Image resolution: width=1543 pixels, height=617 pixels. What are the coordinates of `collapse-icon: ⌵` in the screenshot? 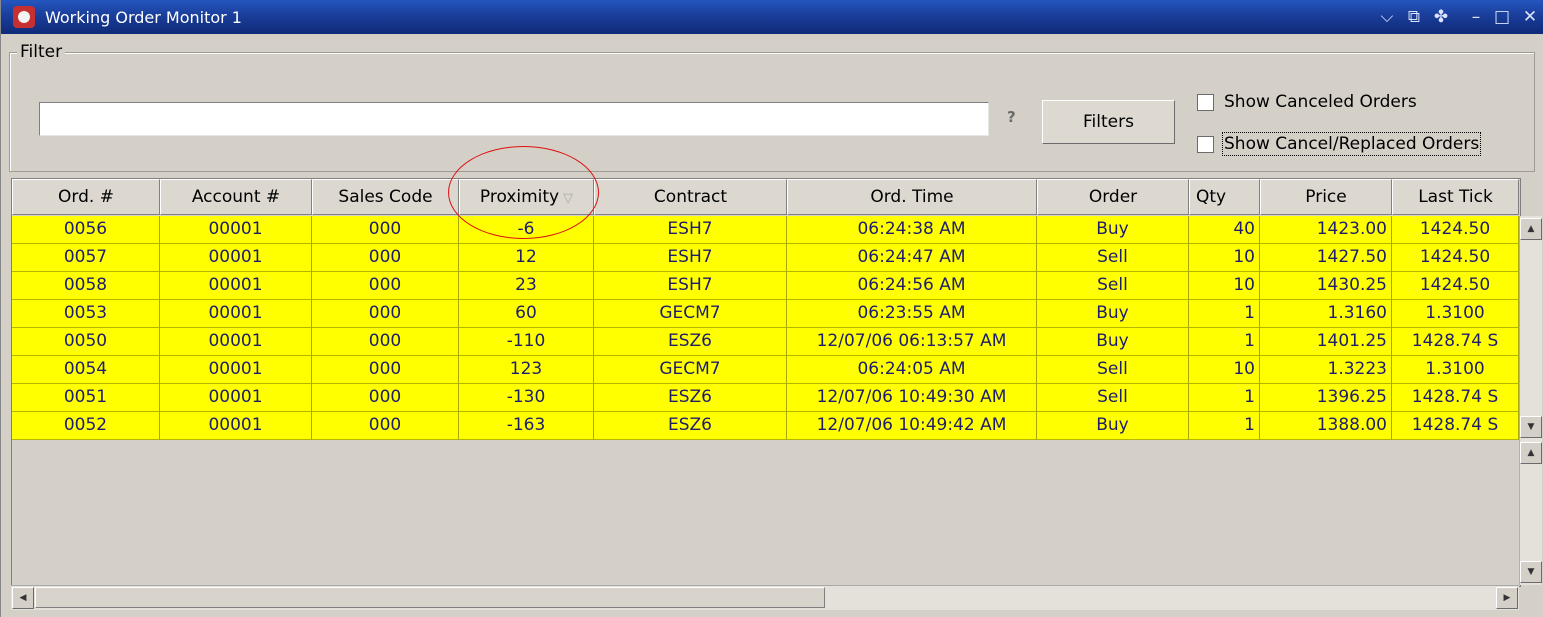 It's located at (1387, 17).